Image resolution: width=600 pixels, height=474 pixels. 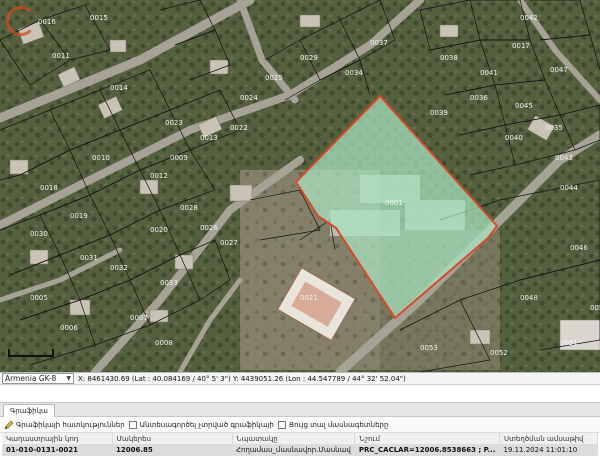 What do you see at coordinates (294, 438) in the screenshot?
I see `column-header: Նպատակը` at bounding box center [294, 438].